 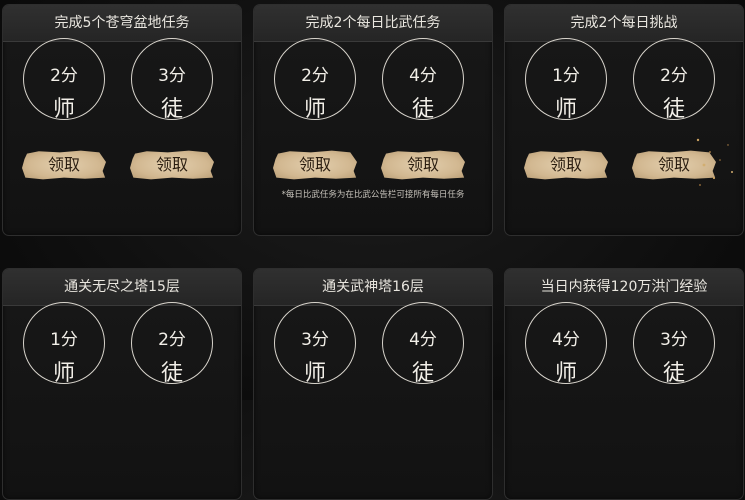 What do you see at coordinates (122, 120) in the screenshot?
I see `task-card: 完成5个苍穹盆地任务 2分 师 3分 徒 领取 领取` at bounding box center [122, 120].